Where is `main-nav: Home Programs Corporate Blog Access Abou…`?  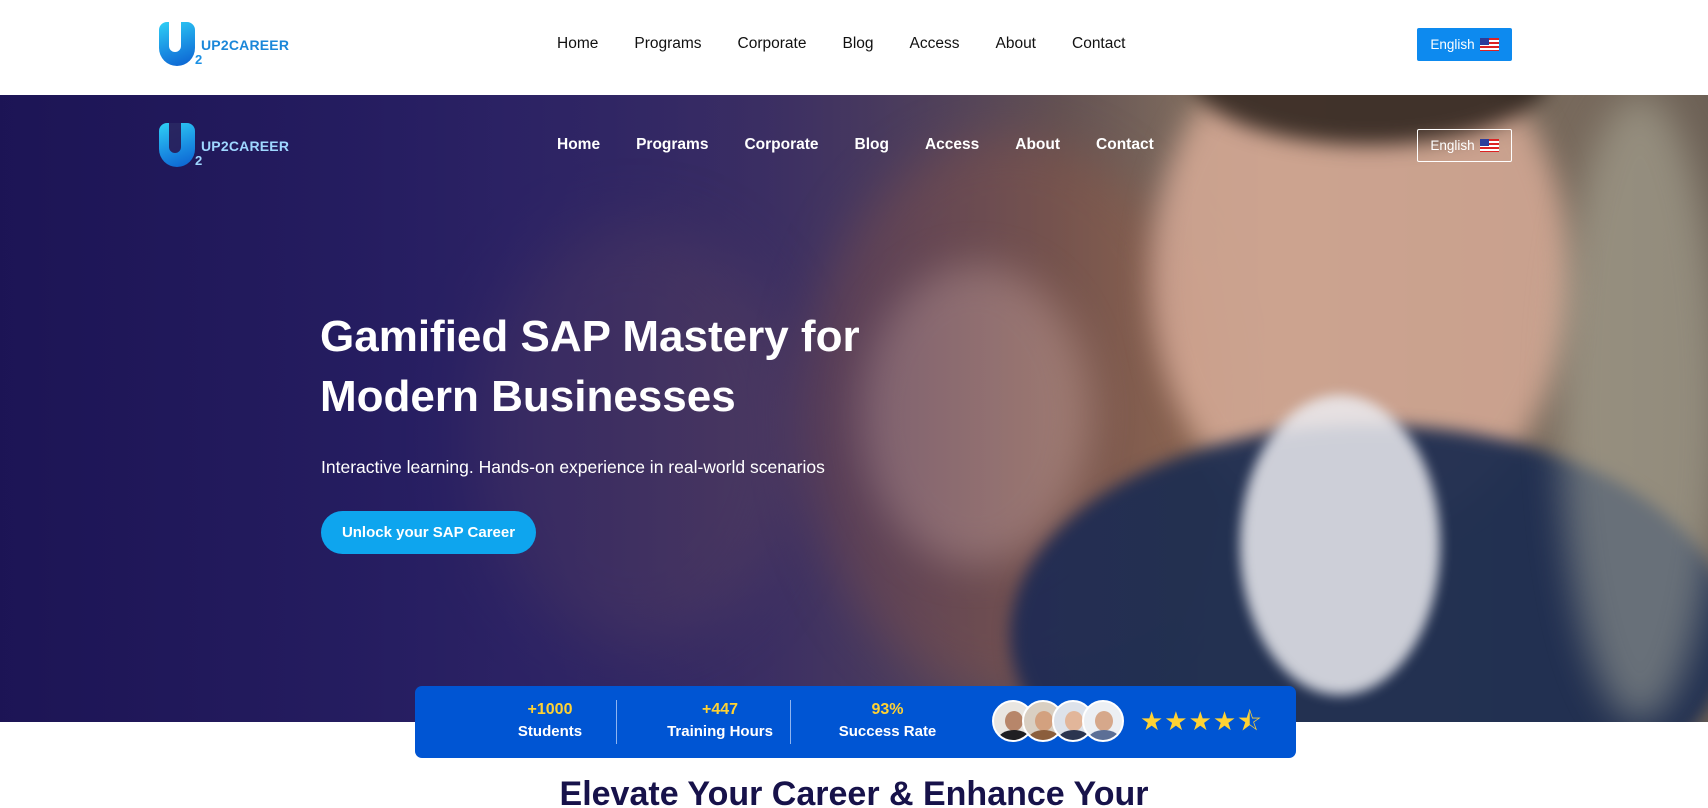 main-nav: Home Programs Corporate Blog Access Abou… is located at coordinates (859, 44).